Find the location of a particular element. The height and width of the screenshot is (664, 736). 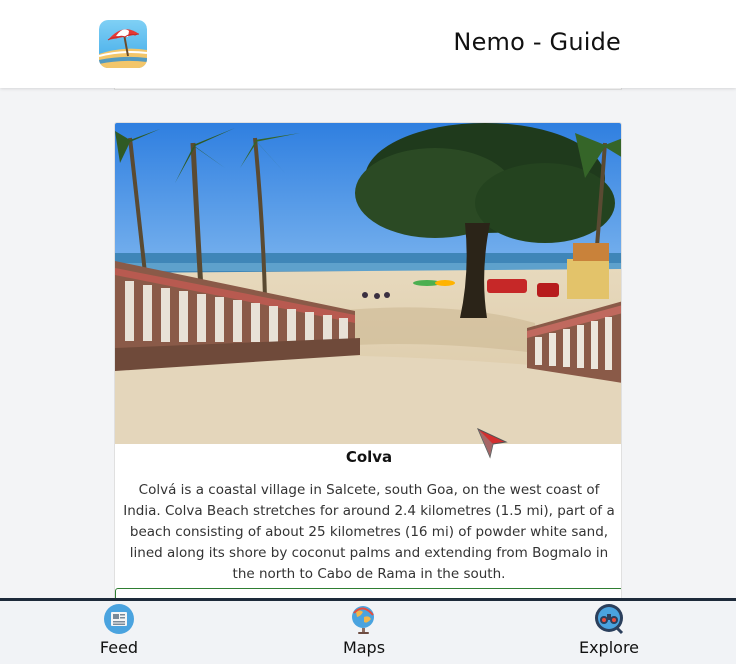

nav-item-explore: Explore is located at coordinates (609, 632).